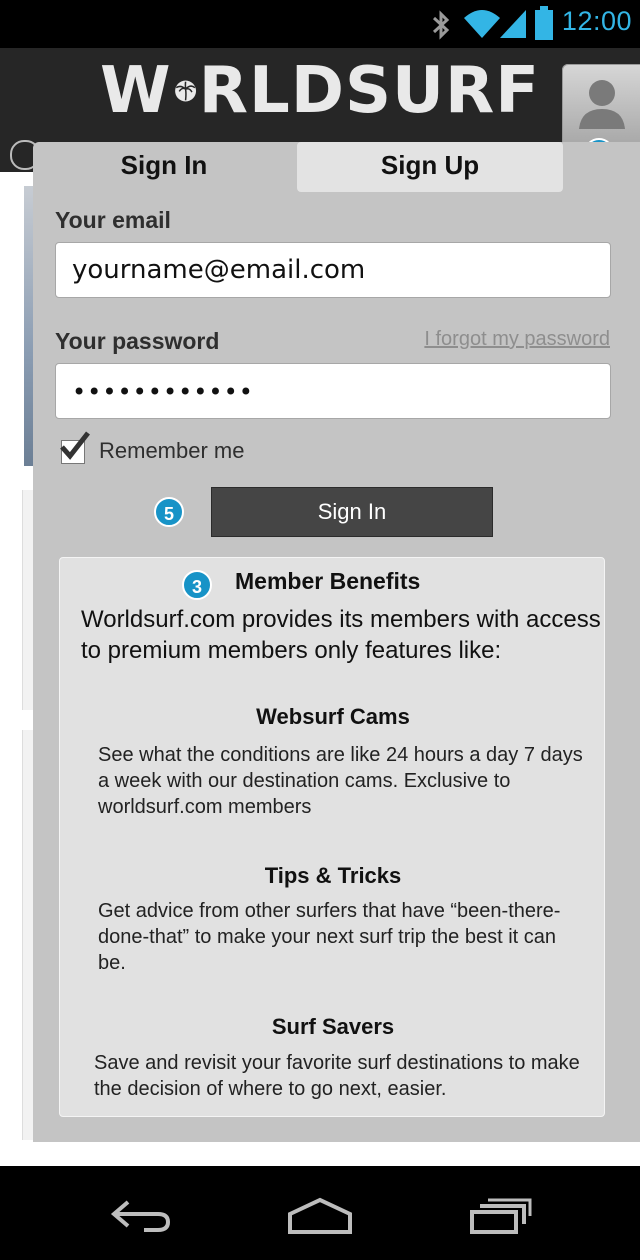  Describe the element at coordinates (328, 581) in the screenshot. I see `benefits-title: Member Benefits` at that location.